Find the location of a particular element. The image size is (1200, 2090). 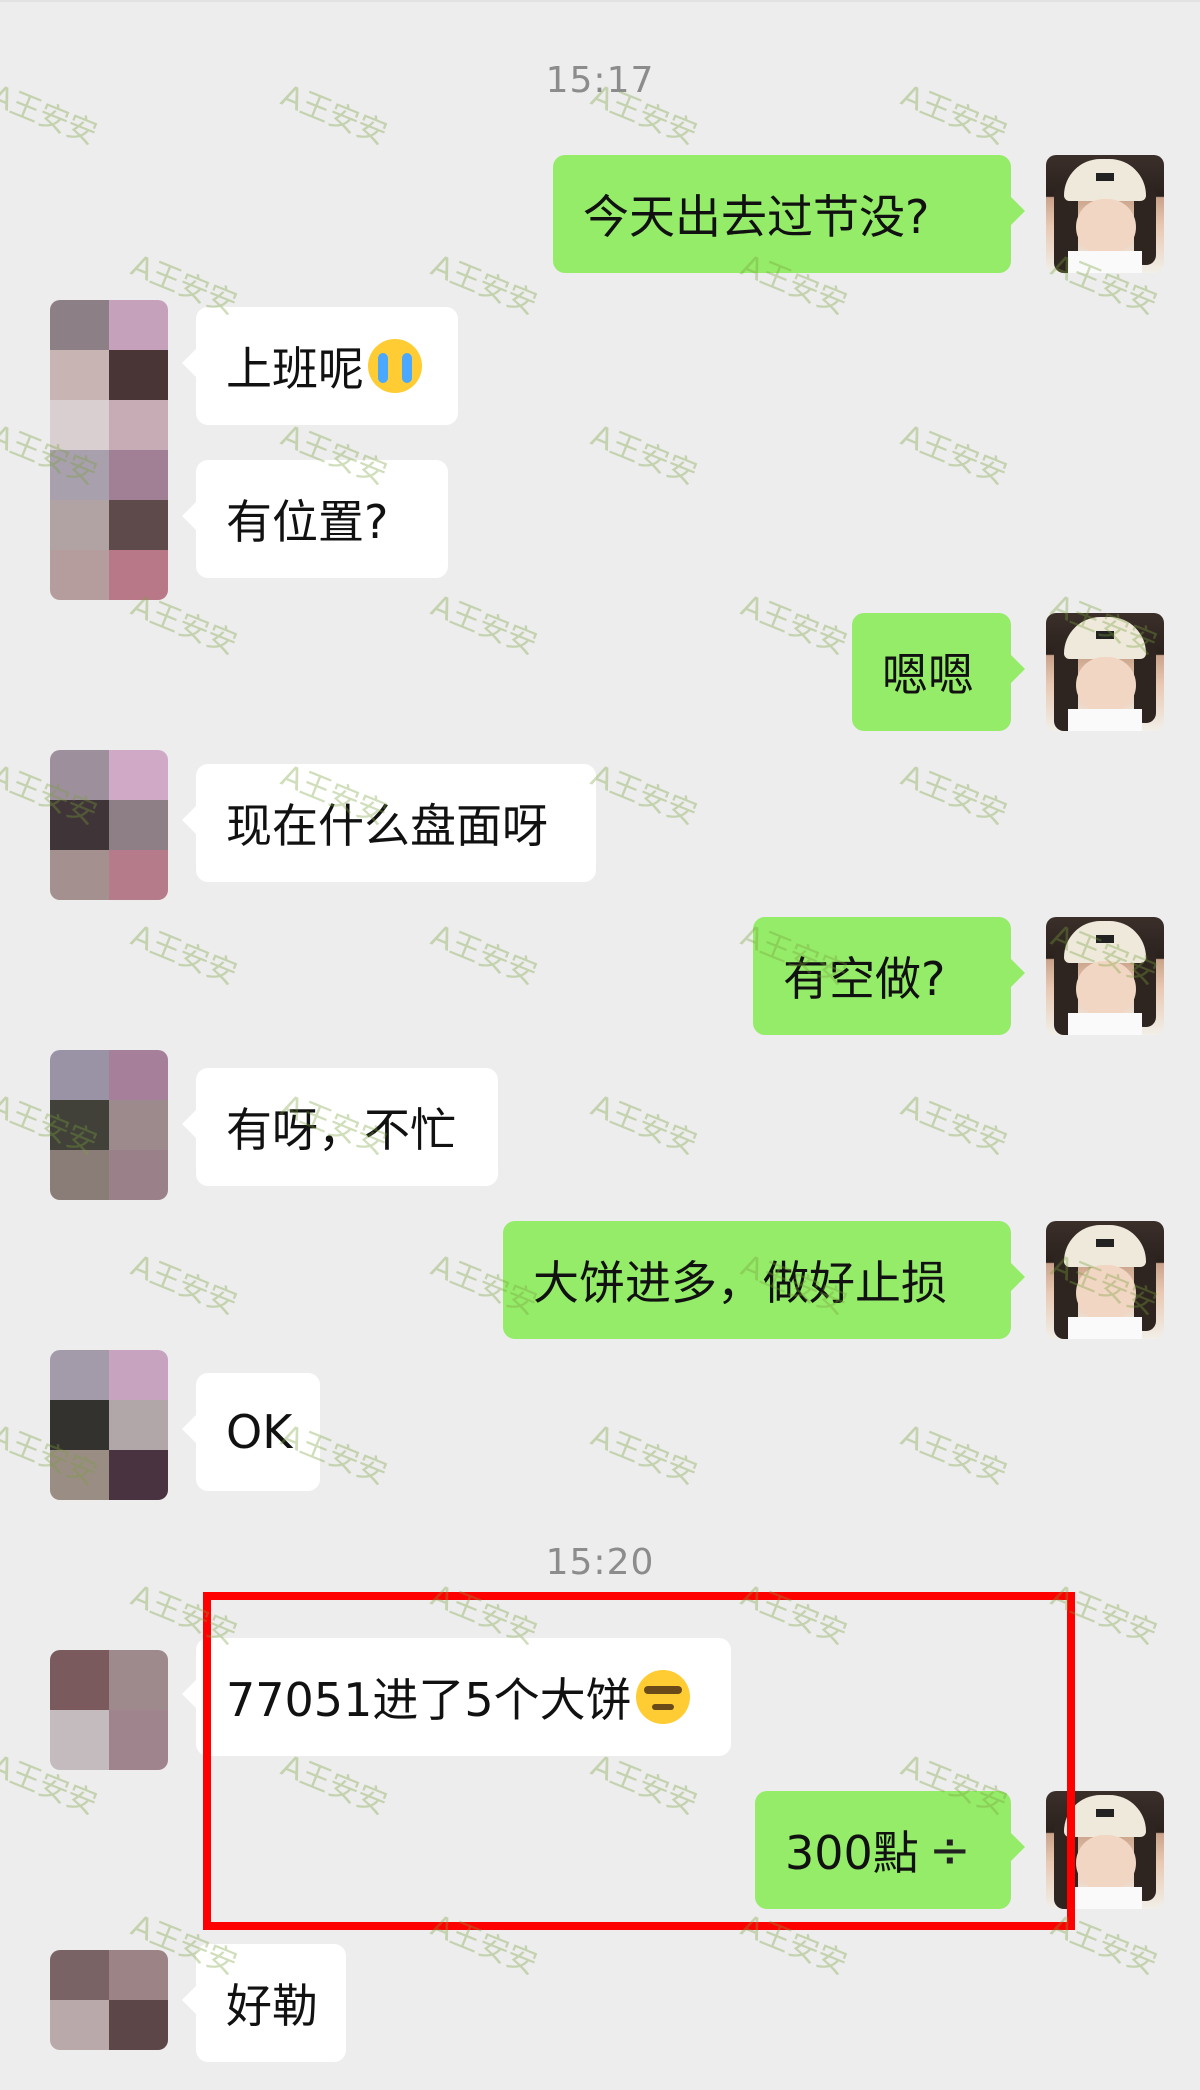

message-text: 有空做? is located at coordinates (864, 979).